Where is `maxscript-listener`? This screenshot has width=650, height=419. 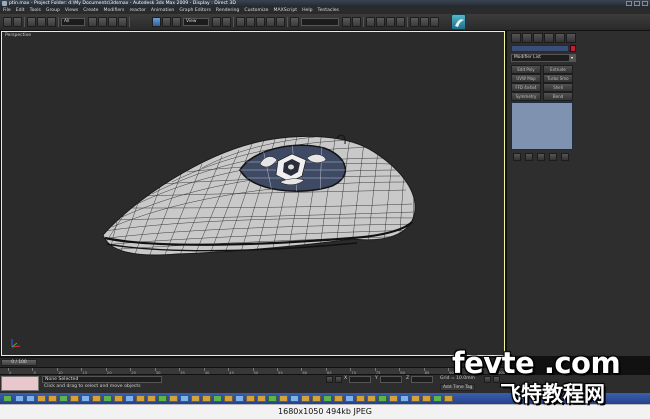 maxscript-listener is located at coordinates (20, 383).